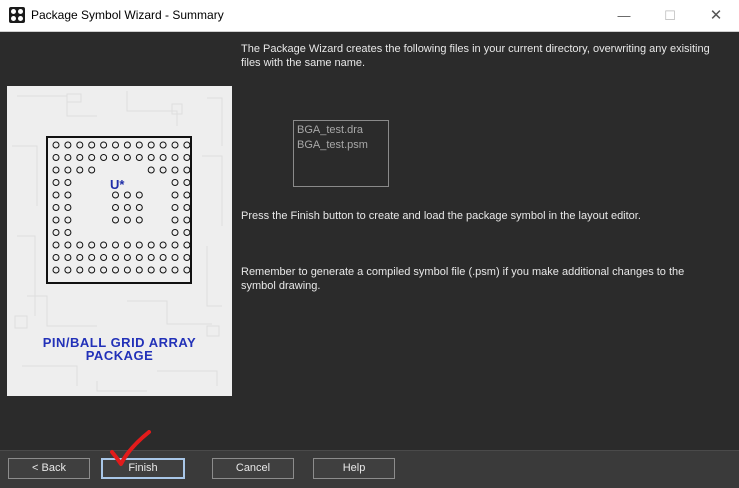 The height and width of the screenshot is (488, 739). I want to click on close-button: ✕, so click(716, 15).